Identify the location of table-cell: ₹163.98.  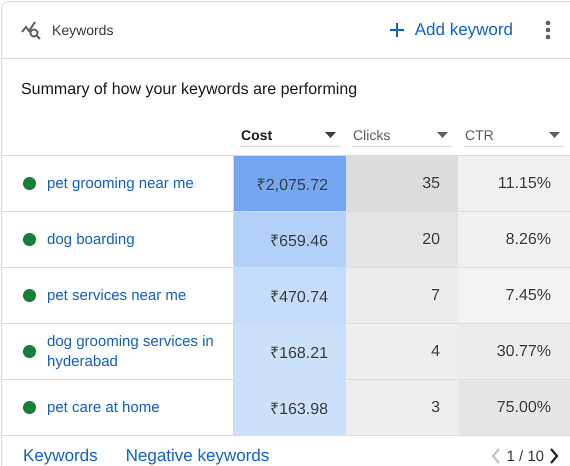
(290, 407).